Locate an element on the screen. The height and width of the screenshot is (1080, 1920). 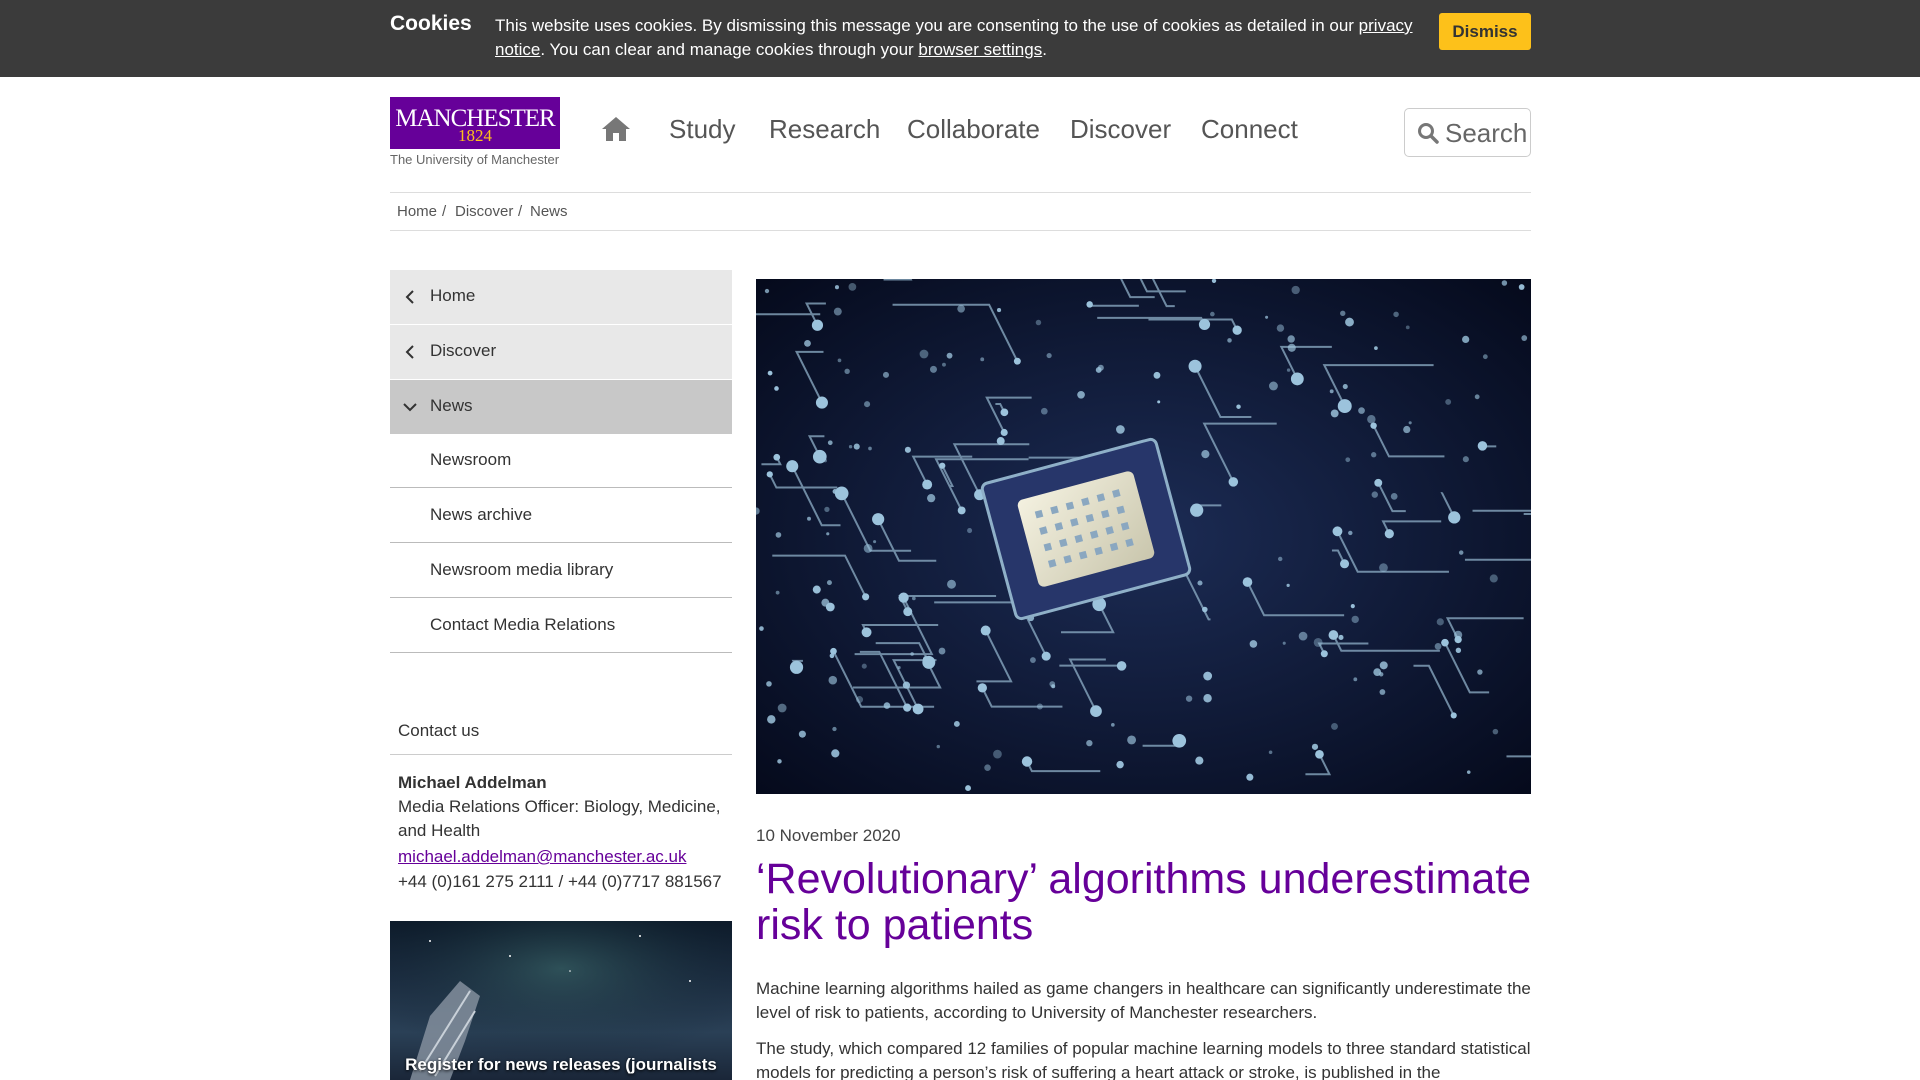
breadcrumb: Home / Discover / News is located at coordinates (960, 211).